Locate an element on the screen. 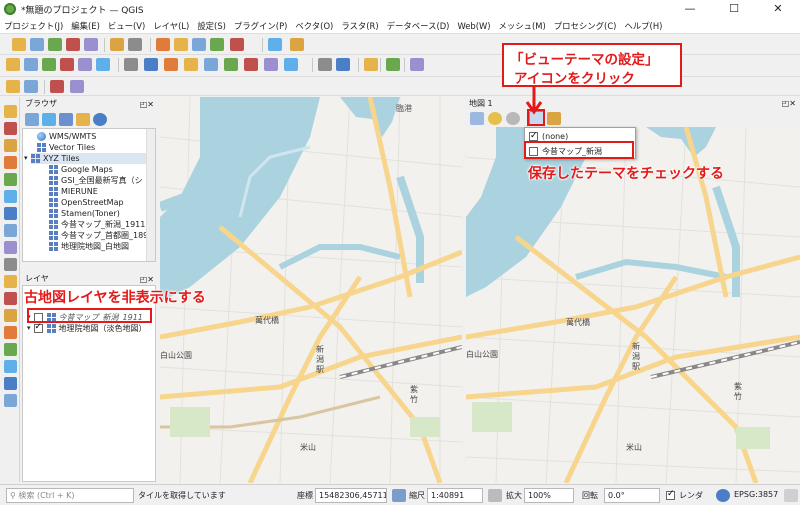 Image resolution: width=800 pixels, height=505 pixels. add-icon is located at coordinates (32, 119).